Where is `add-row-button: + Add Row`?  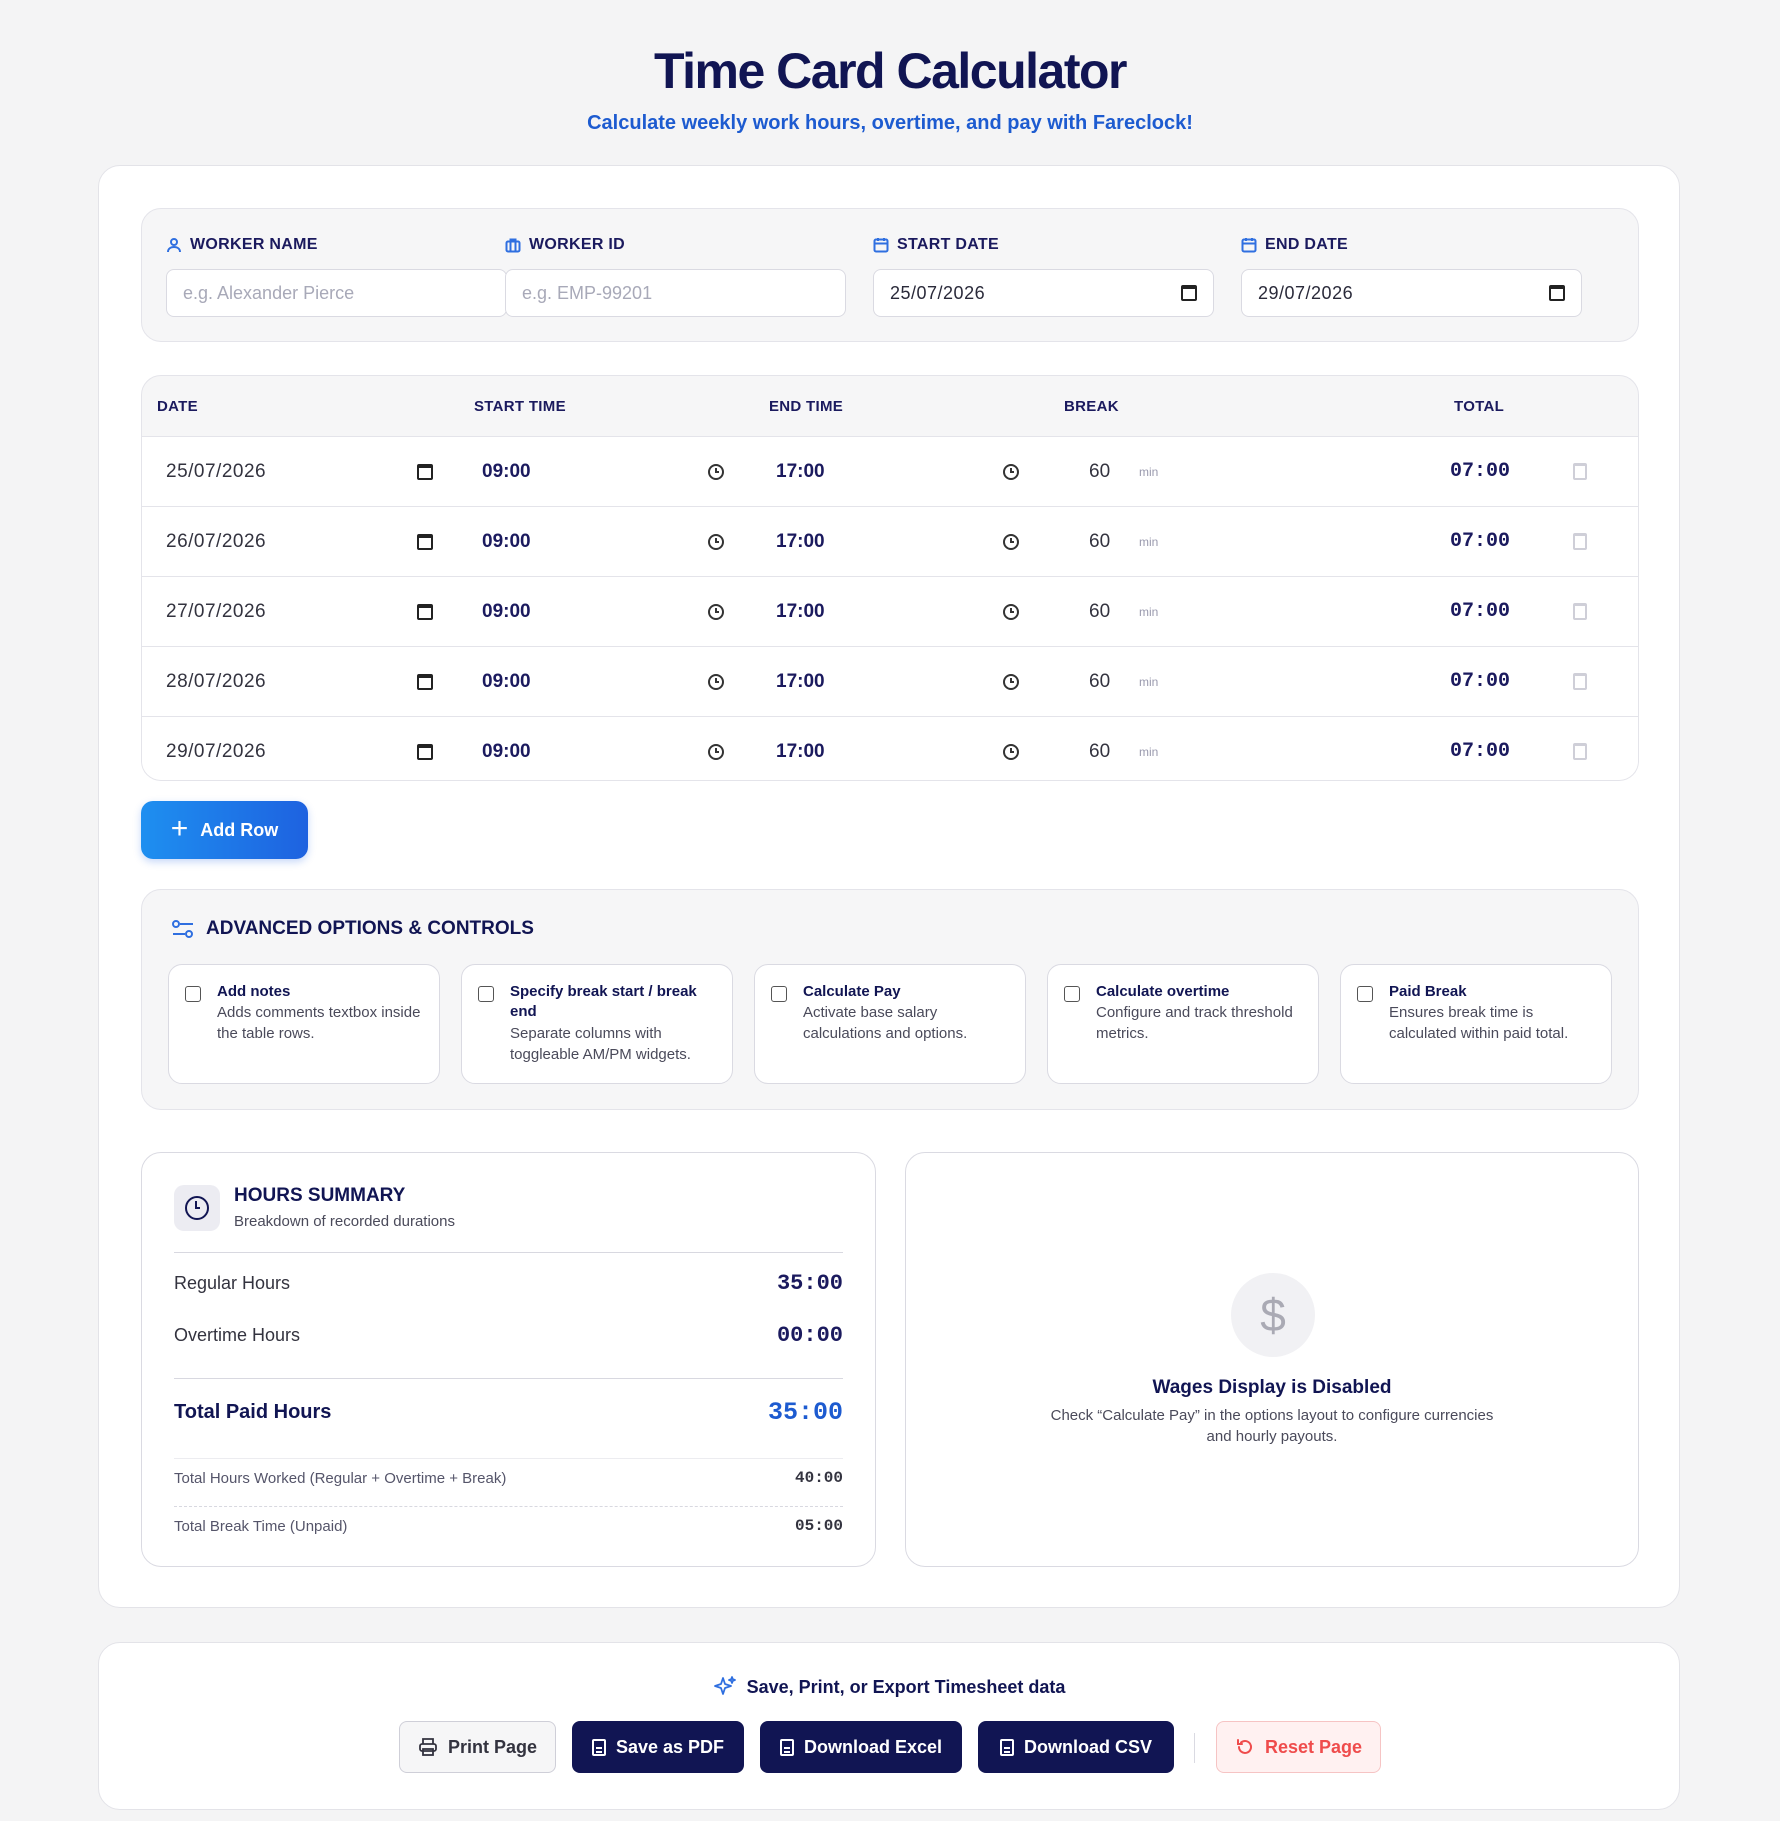
add-row-button: + Add Row is located at coordinates (224, 830).